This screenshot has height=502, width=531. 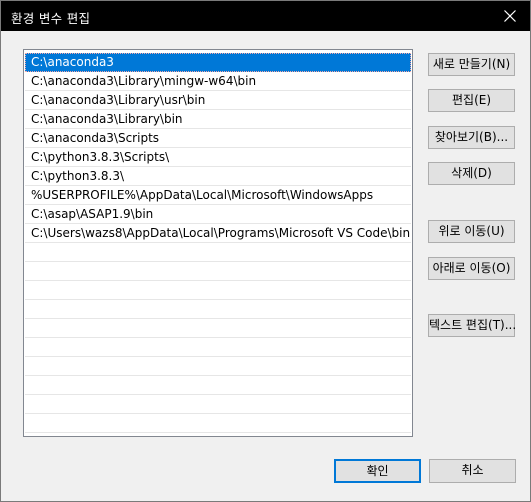 What do you see at coordinates (118, 100) in the screenshot?
I see `list-item-text: C:\anaconda3\Library\usr\bin` at bounding box center [118, 100].